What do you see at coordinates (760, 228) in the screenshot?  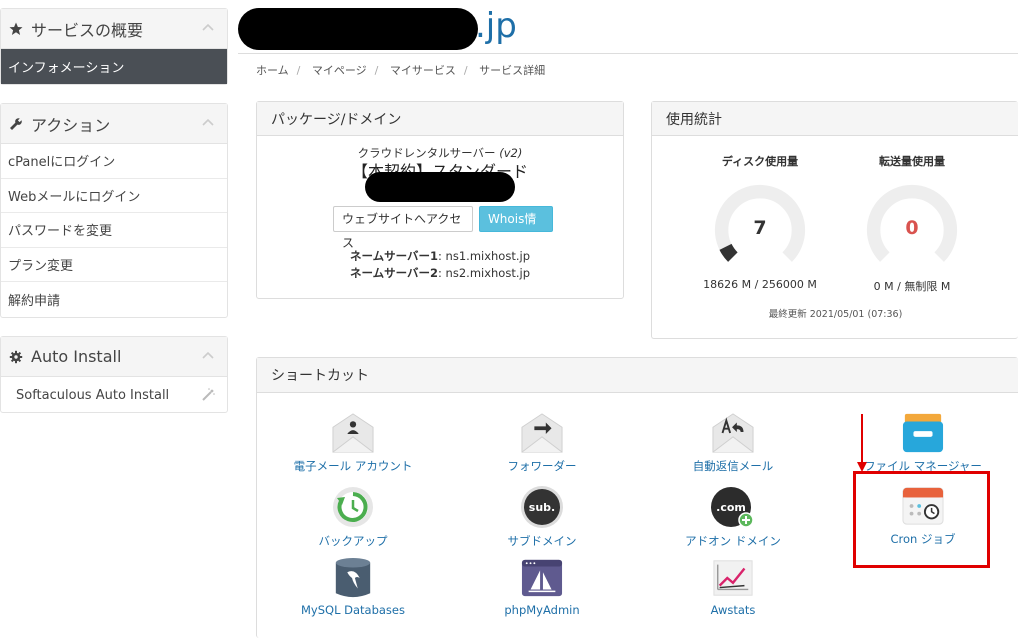 I see `disk-usage-value: 7` at bounding box center [760, 228].